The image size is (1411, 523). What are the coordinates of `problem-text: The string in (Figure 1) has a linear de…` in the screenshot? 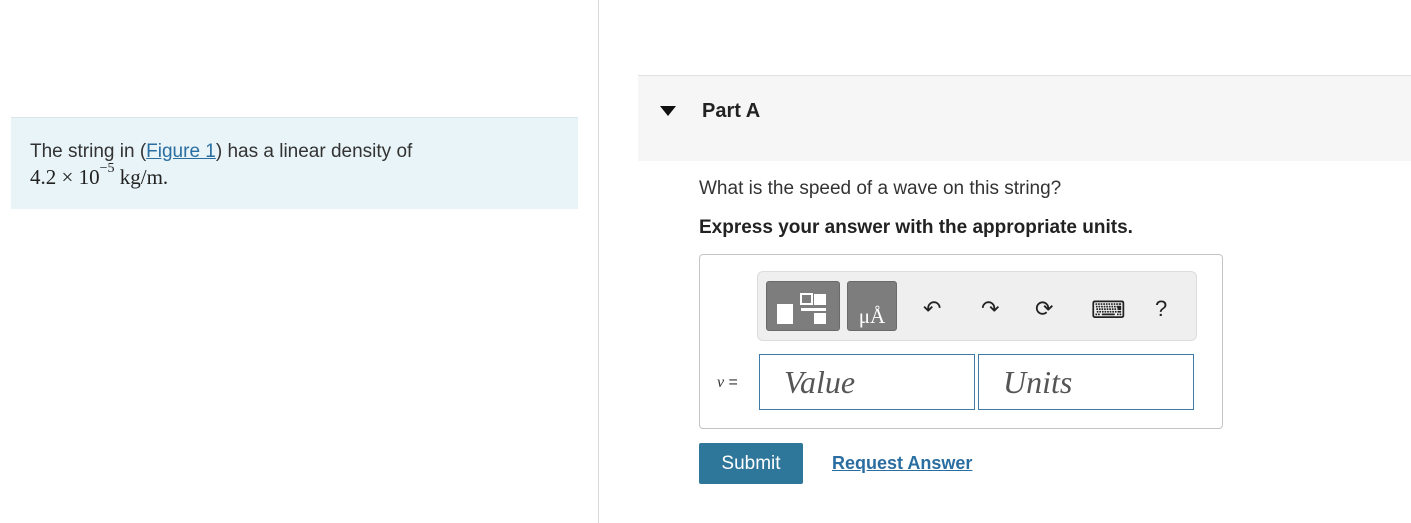 It's located at (221, 152).